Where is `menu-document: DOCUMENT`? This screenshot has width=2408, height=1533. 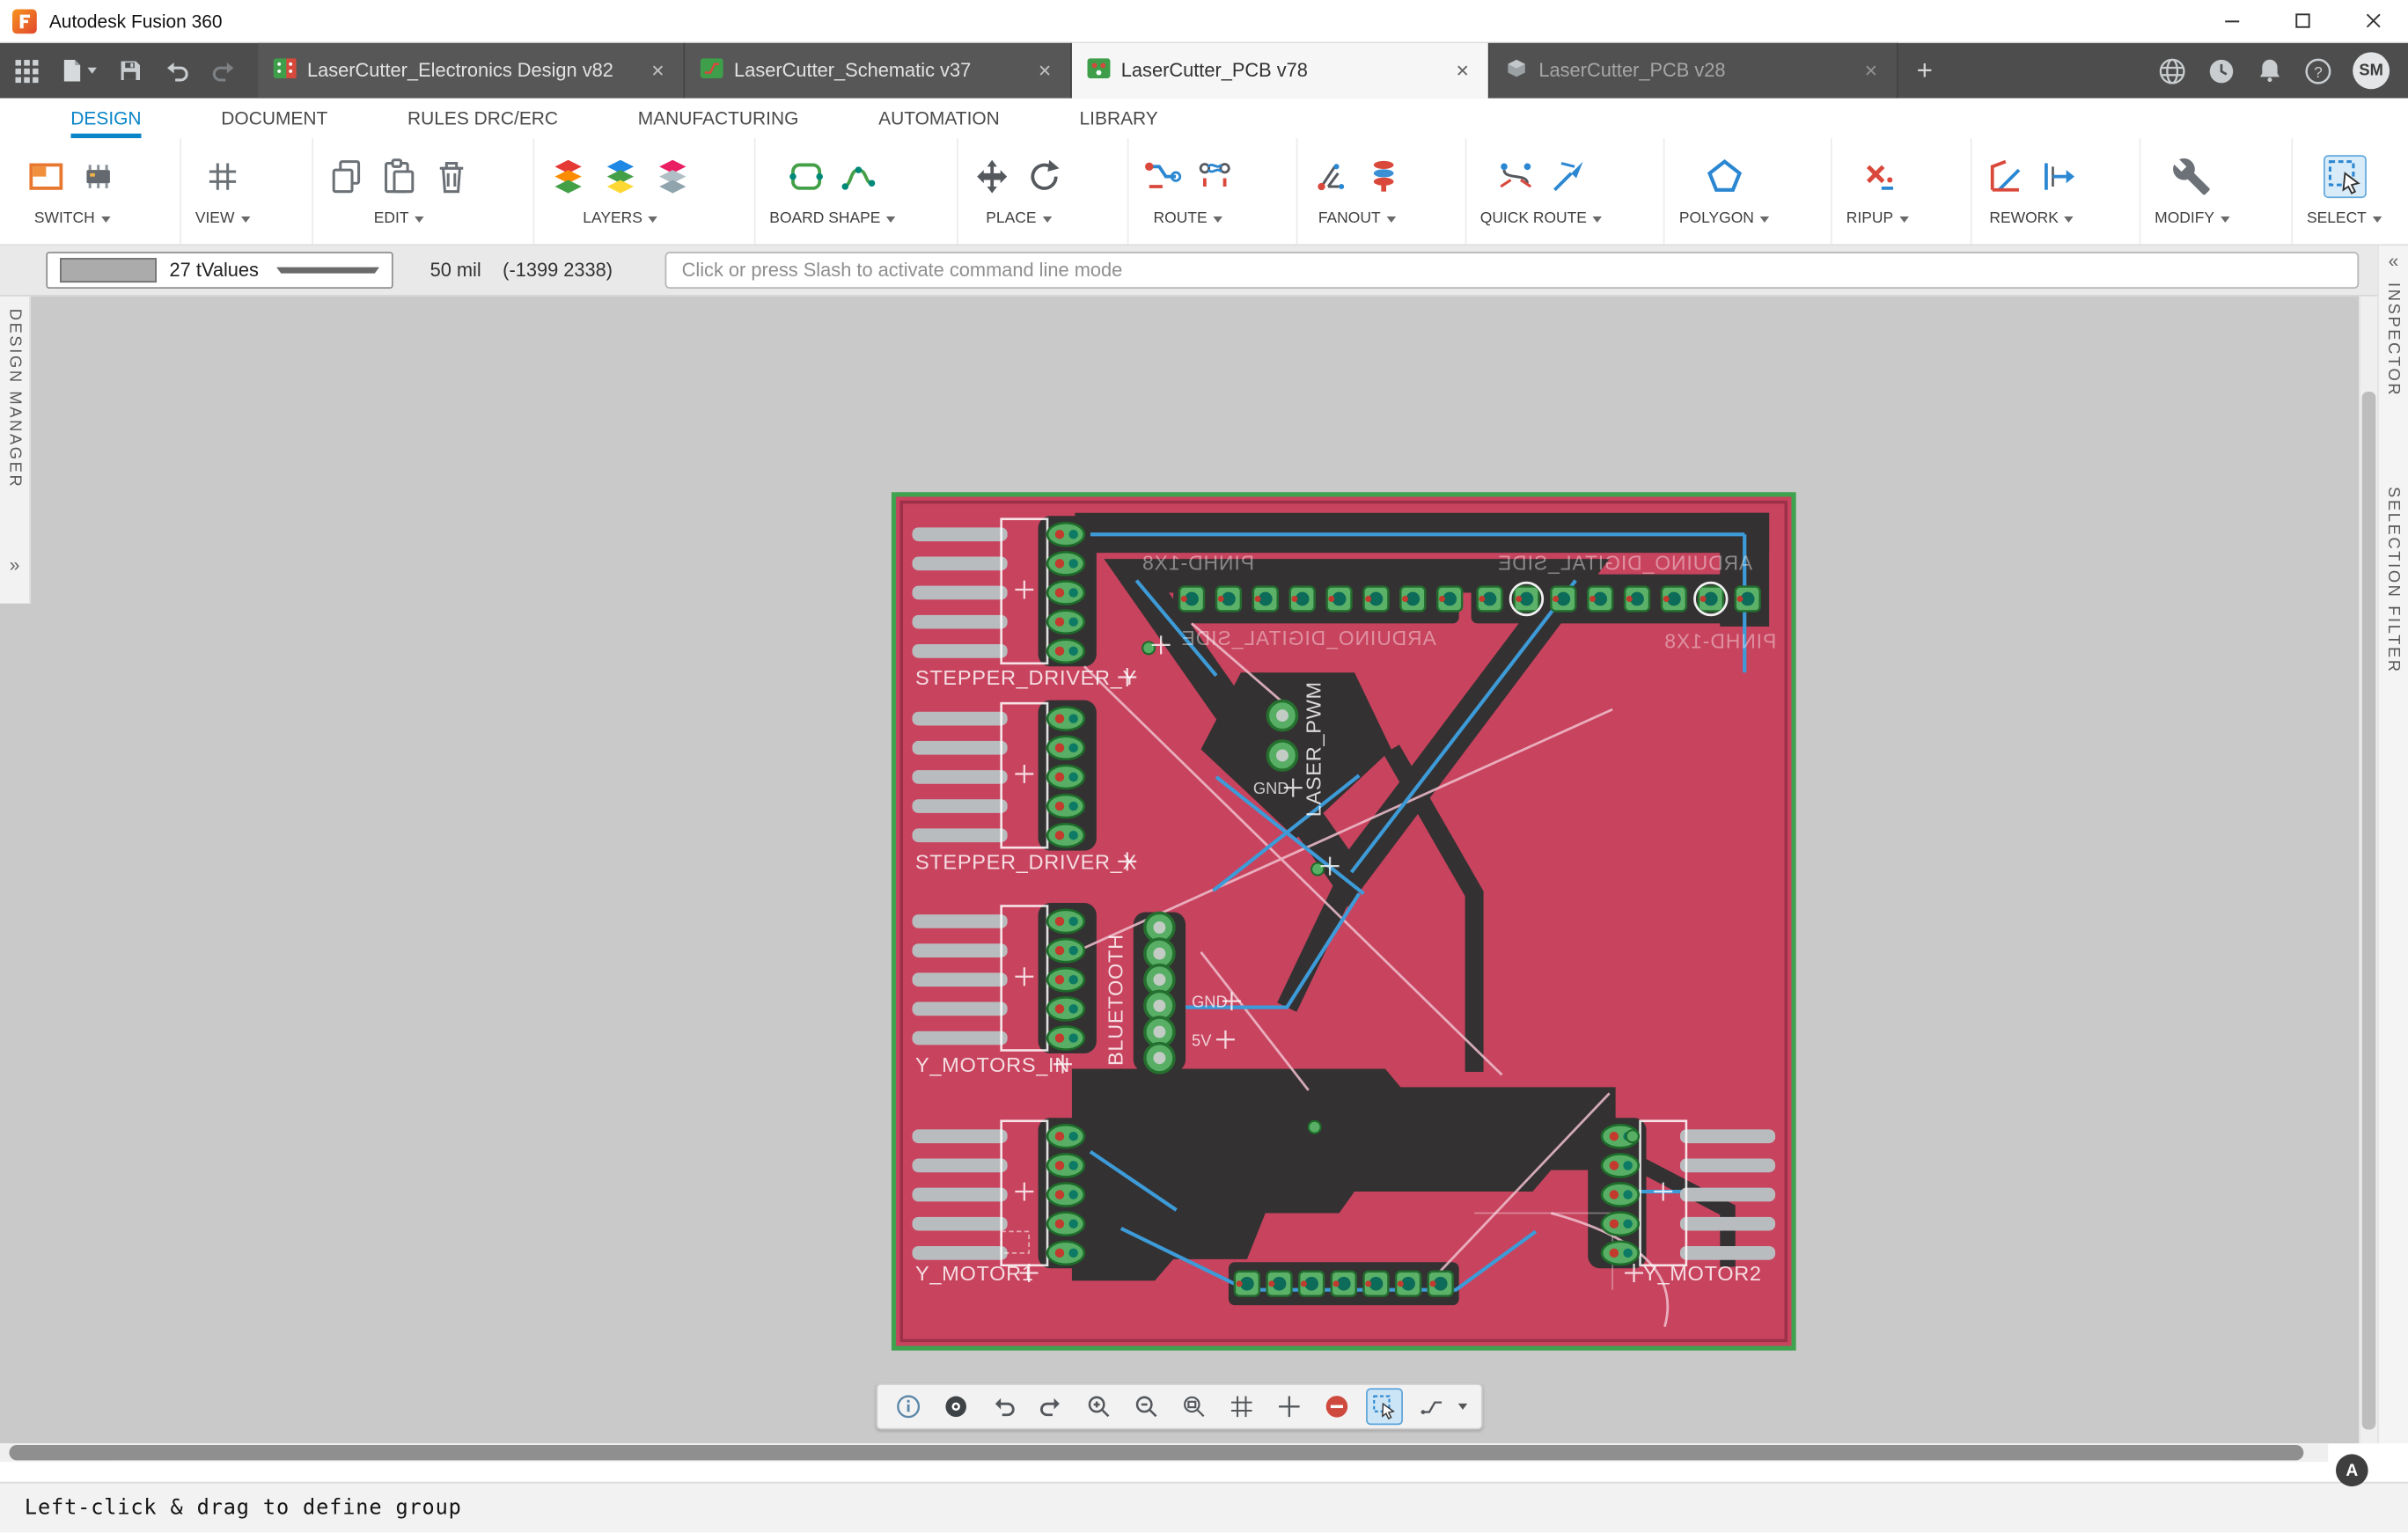 menu-document: DOCUMENT is located at coordinates (274, 119).